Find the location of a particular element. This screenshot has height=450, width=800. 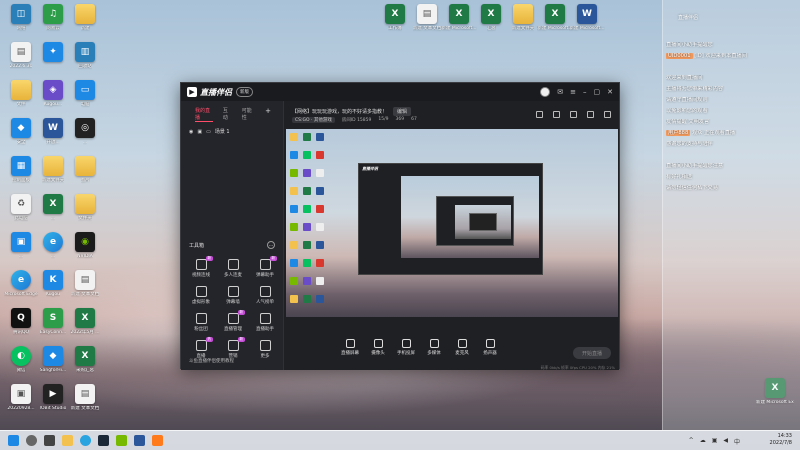

edge-icon is located at coordinates (85, 440).